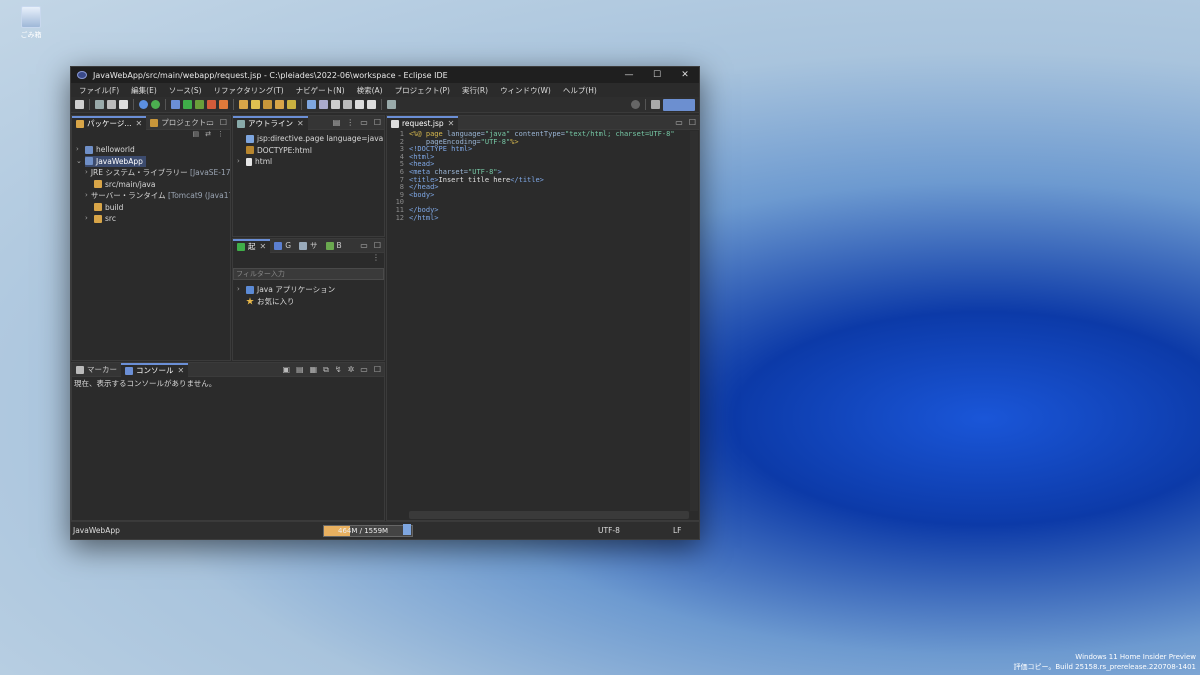  What do you see at coordinates (351, 370) in the screenshot?
I see `settings-icon: ✲` at bounding box center [351, 370].